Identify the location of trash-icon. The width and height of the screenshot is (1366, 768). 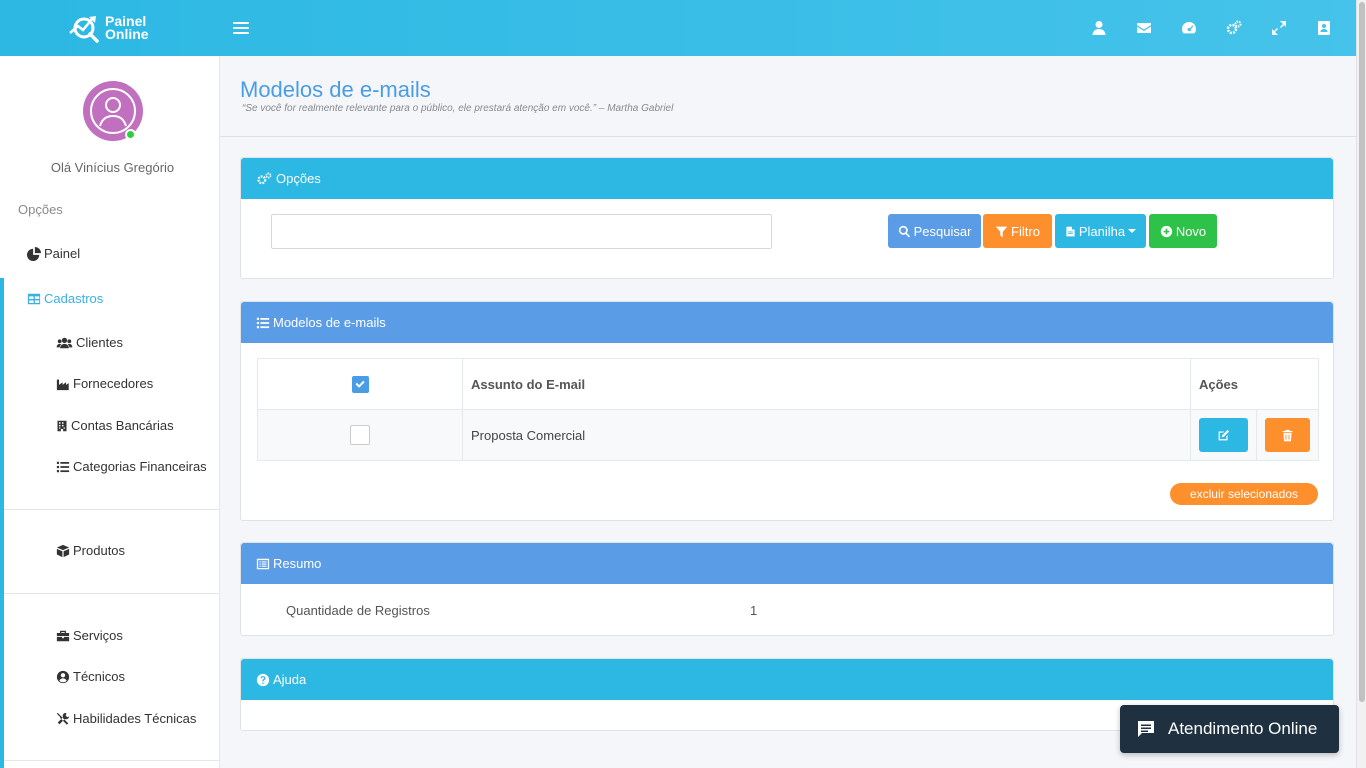
(1287, 435).